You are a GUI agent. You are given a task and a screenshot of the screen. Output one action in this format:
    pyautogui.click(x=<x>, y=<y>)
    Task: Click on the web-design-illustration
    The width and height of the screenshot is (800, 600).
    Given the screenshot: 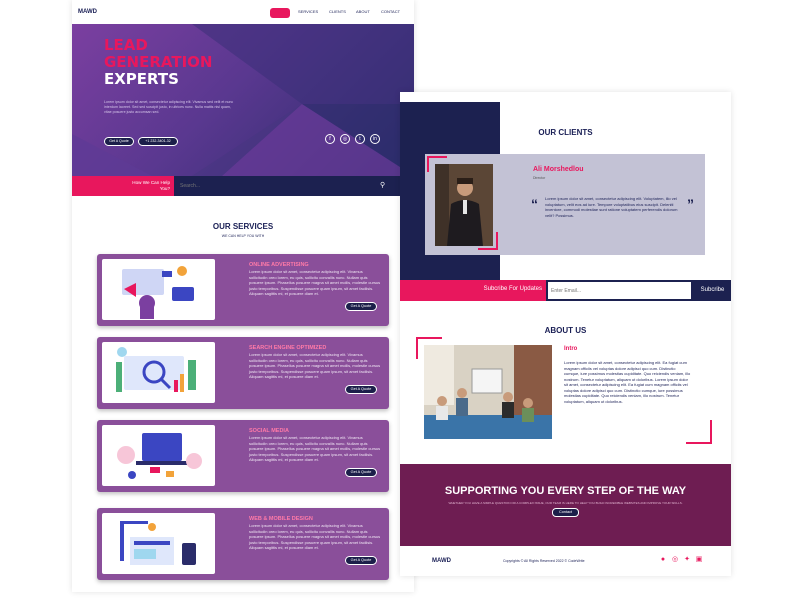 What is the action you would take?
    pyautogui.click(x=158, y=543)
    